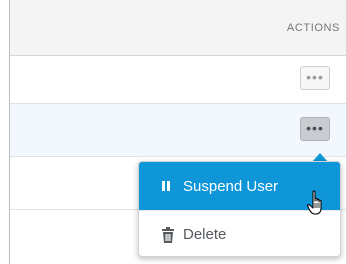 The width and height of the screenshot is (347, 264). What do you see at coordinates (231, 186) in the screenshot?
I see `suspend-user-label: Suspend User` at bounding box center [231, 186].